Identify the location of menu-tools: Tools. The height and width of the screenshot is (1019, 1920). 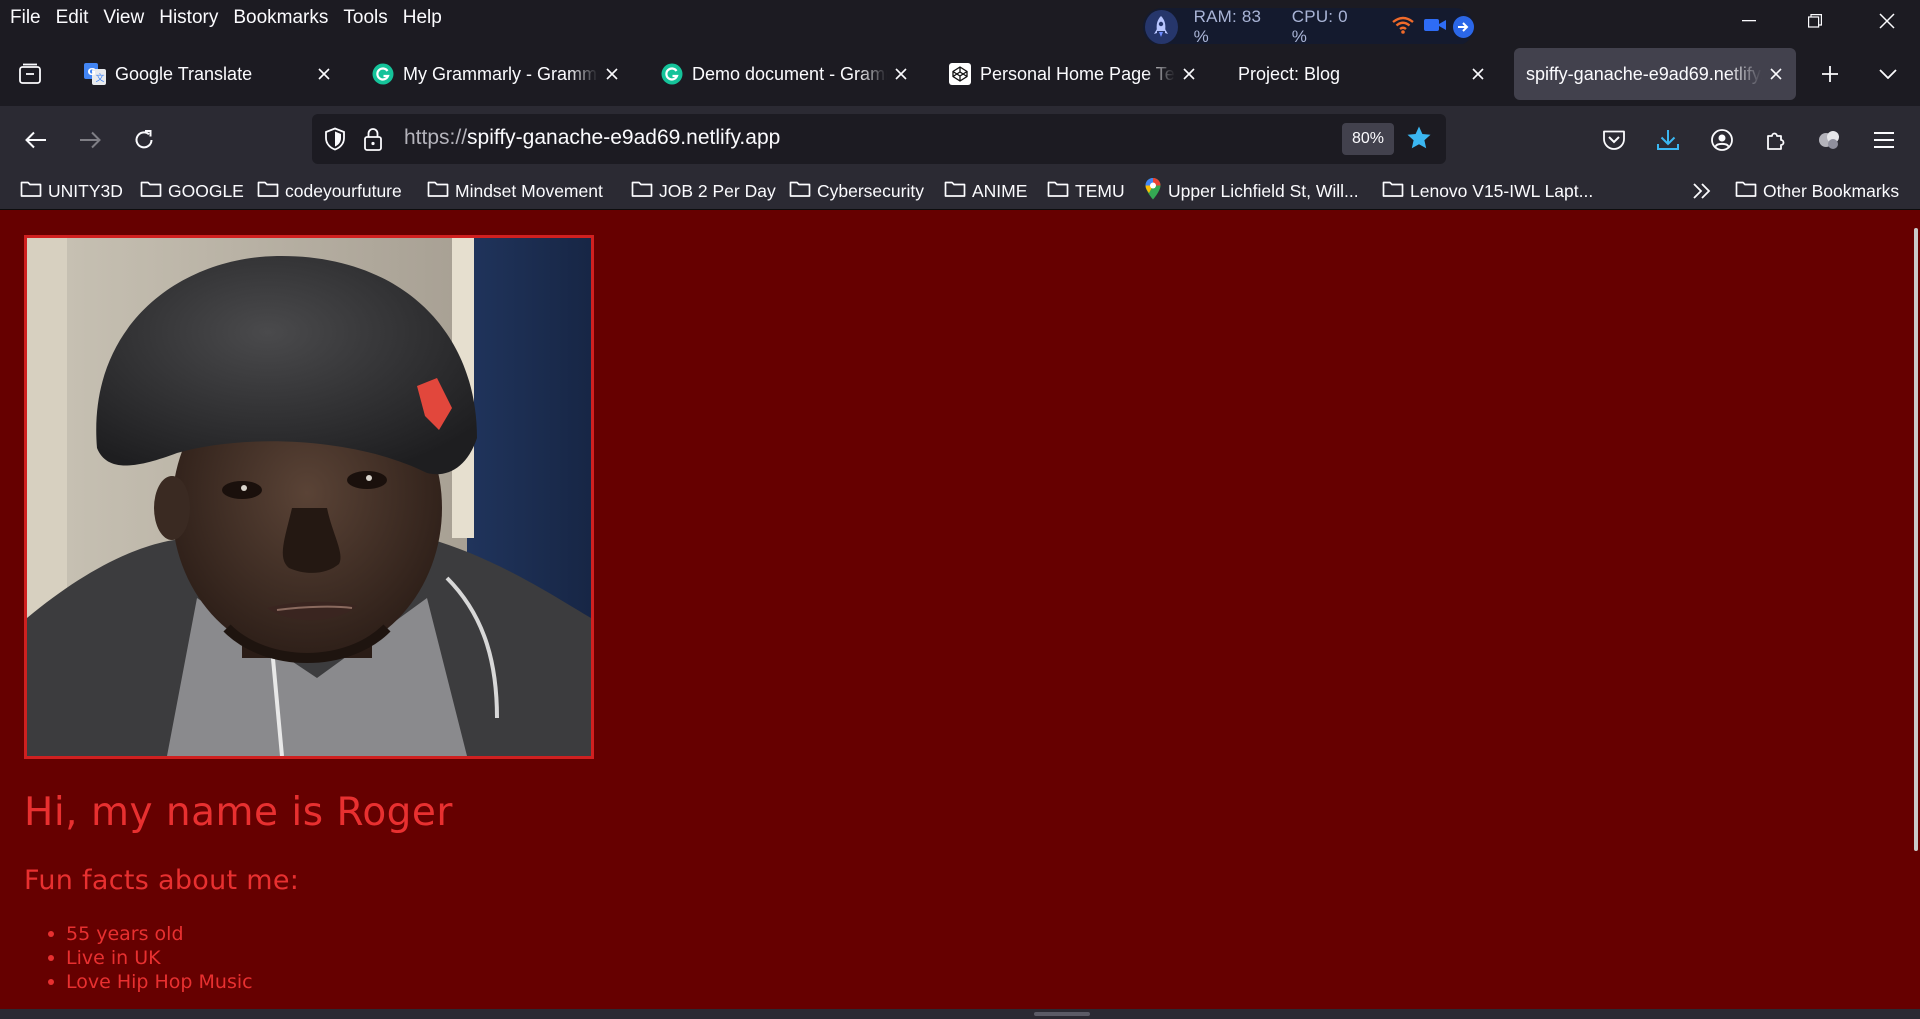
(365, 18).